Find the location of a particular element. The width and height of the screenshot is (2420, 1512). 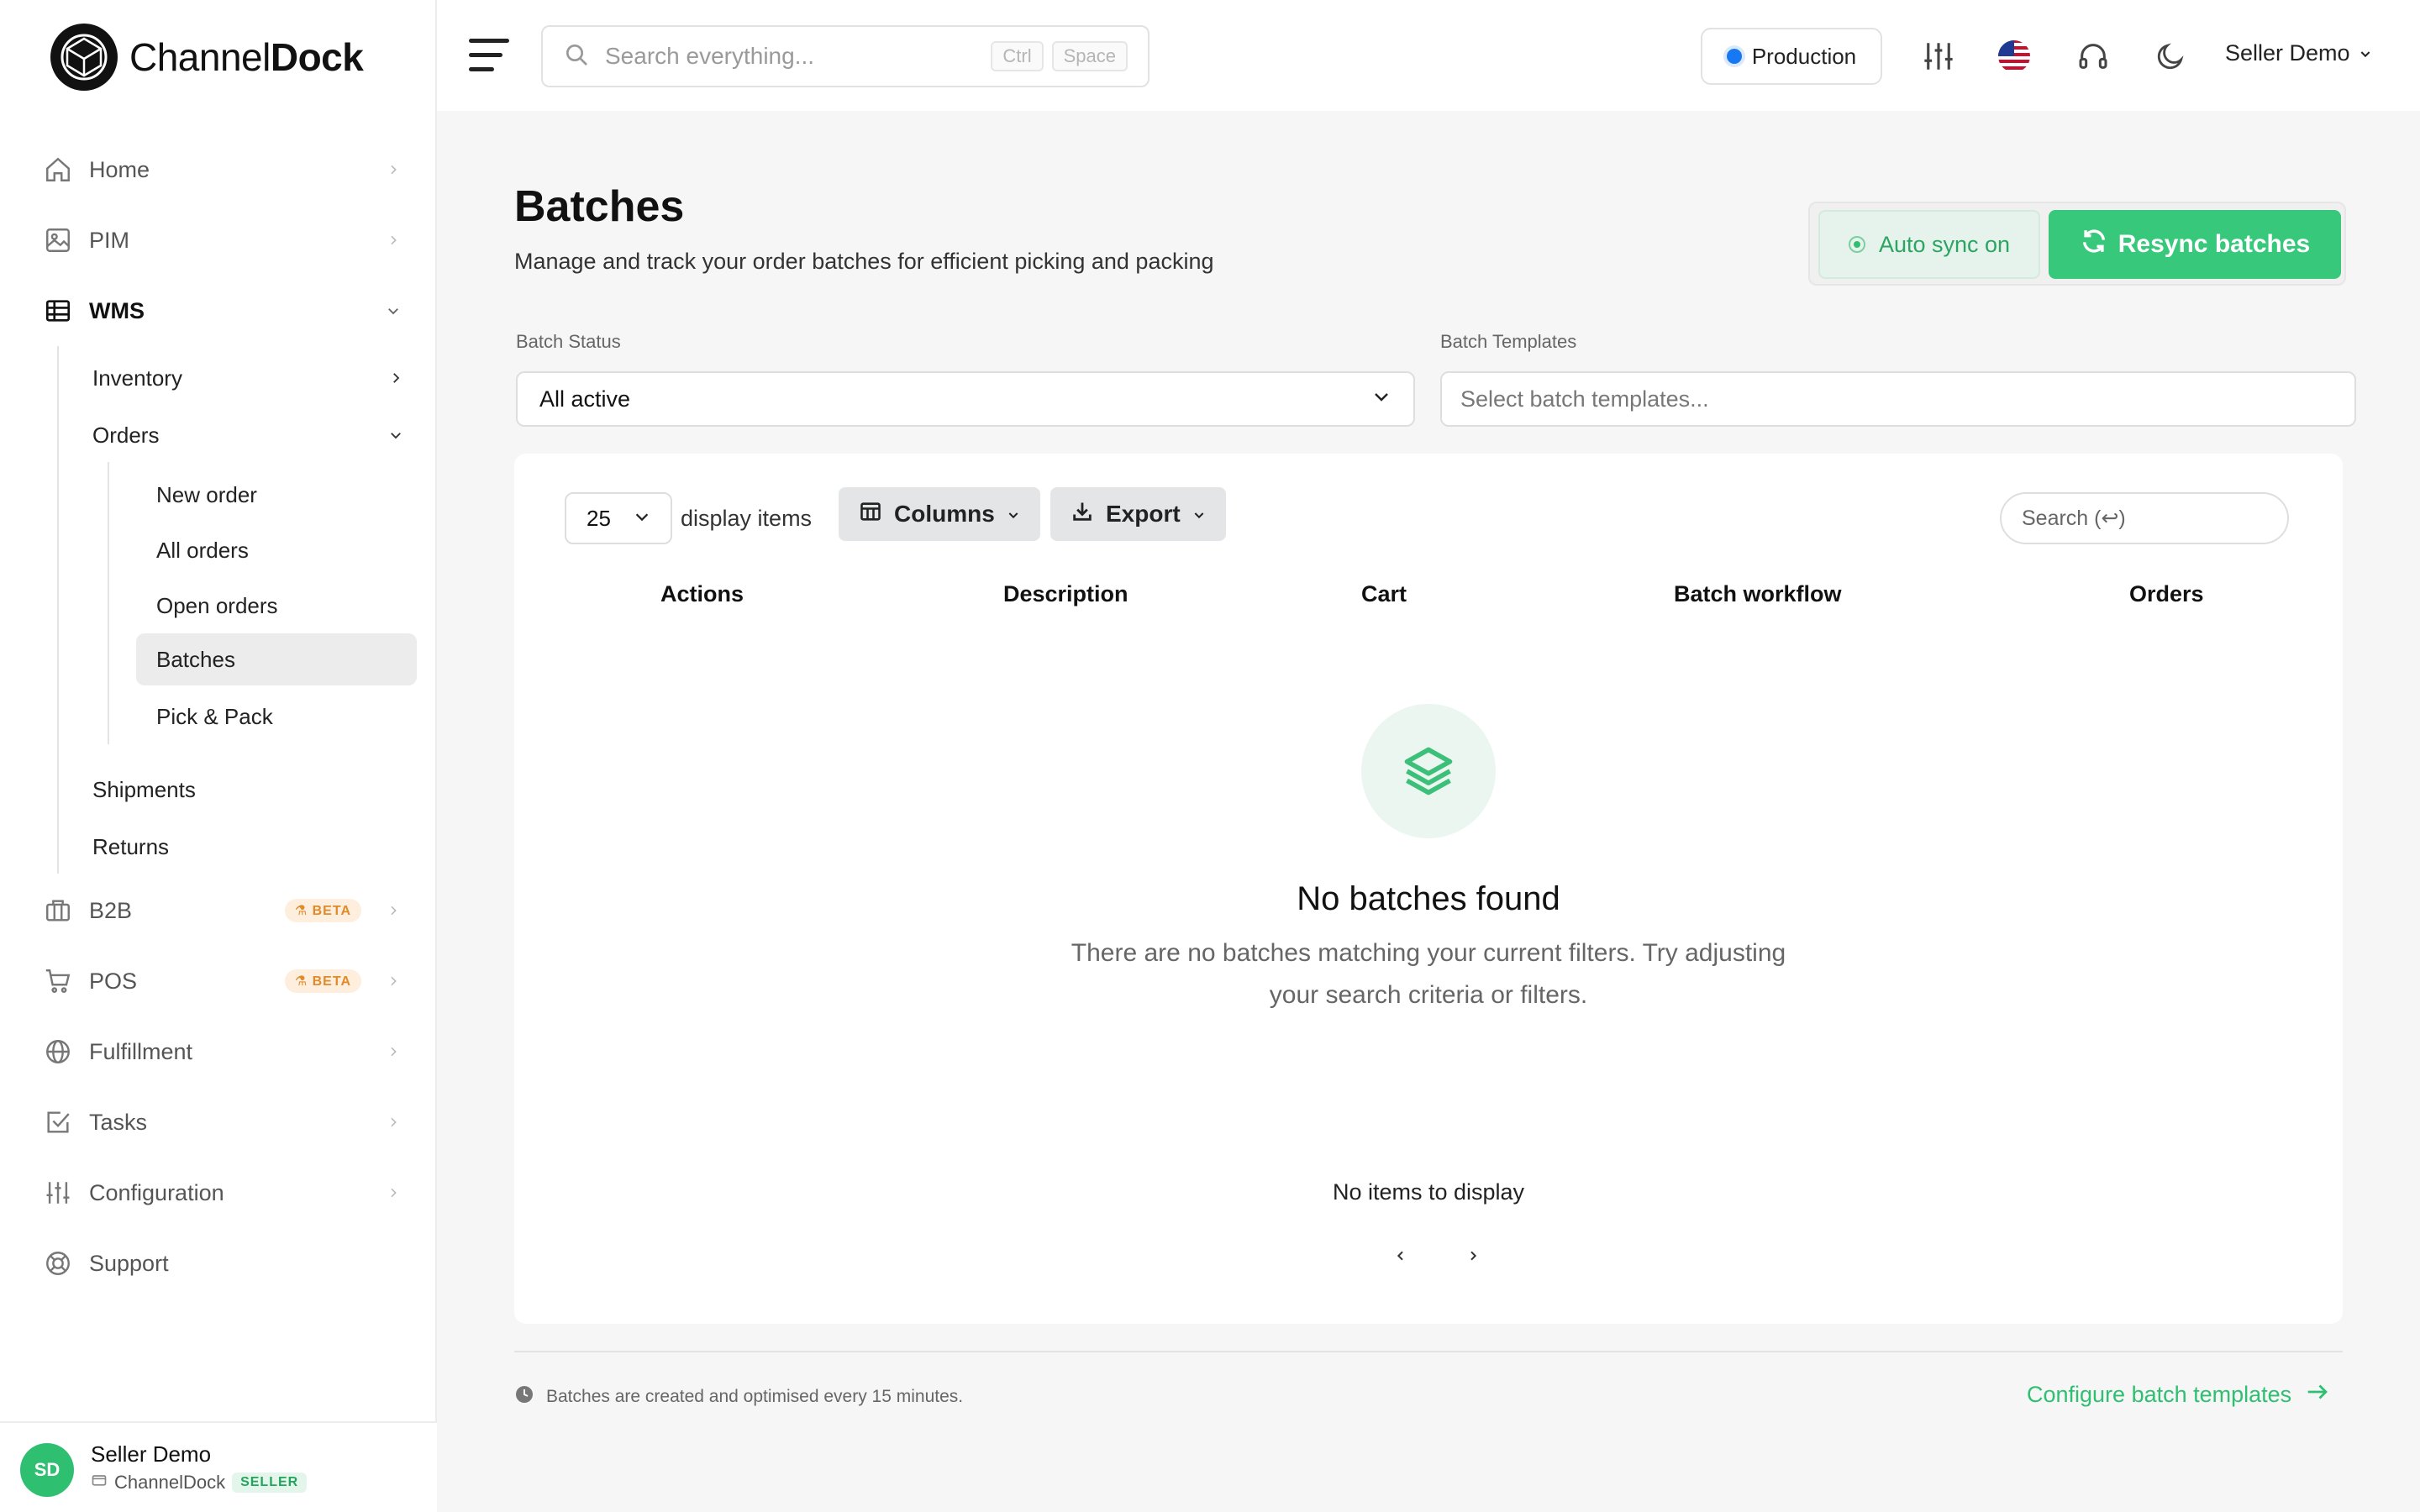

menu-toggle-icon is located at coordinates (490, 55).